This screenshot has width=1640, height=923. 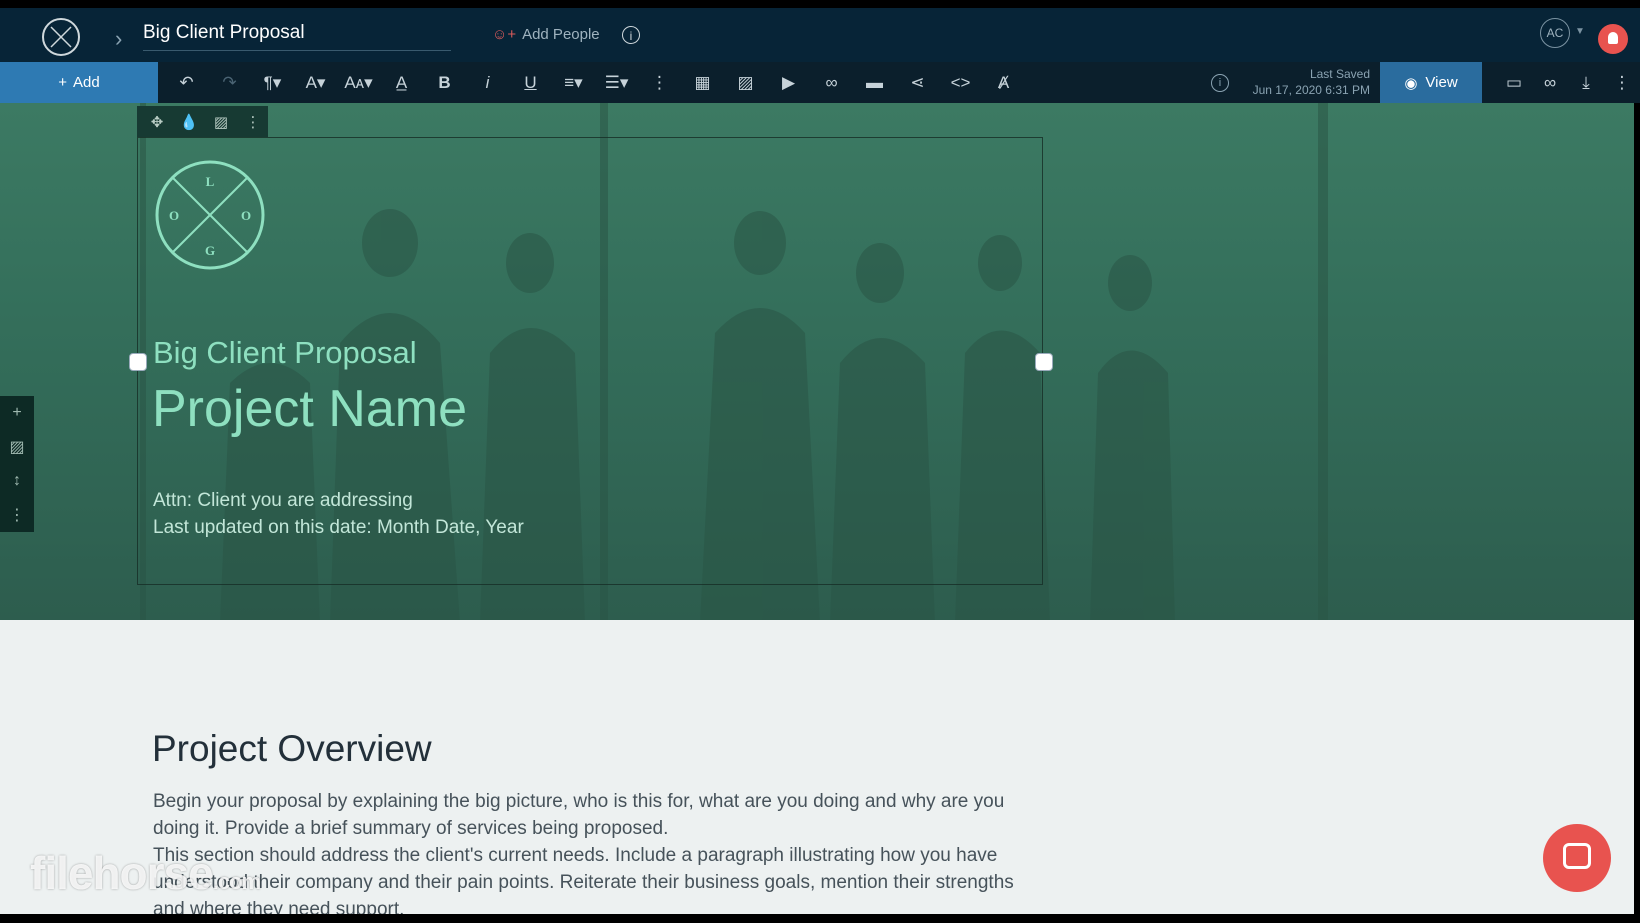 I want to click on breadcrumb-chevron-icon: ›, so click(x=119, y=38).